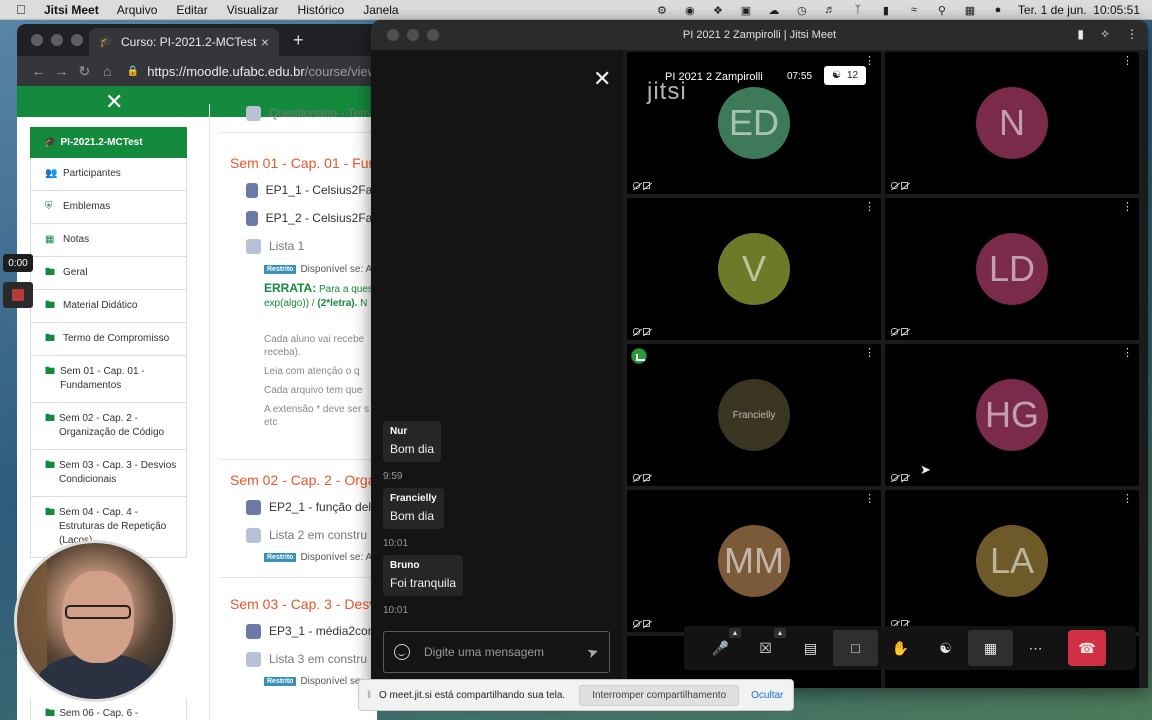 The height and width of the screenshot is (720, 1152). I want to click on cloud-icon: ☁, so click(774, 10).